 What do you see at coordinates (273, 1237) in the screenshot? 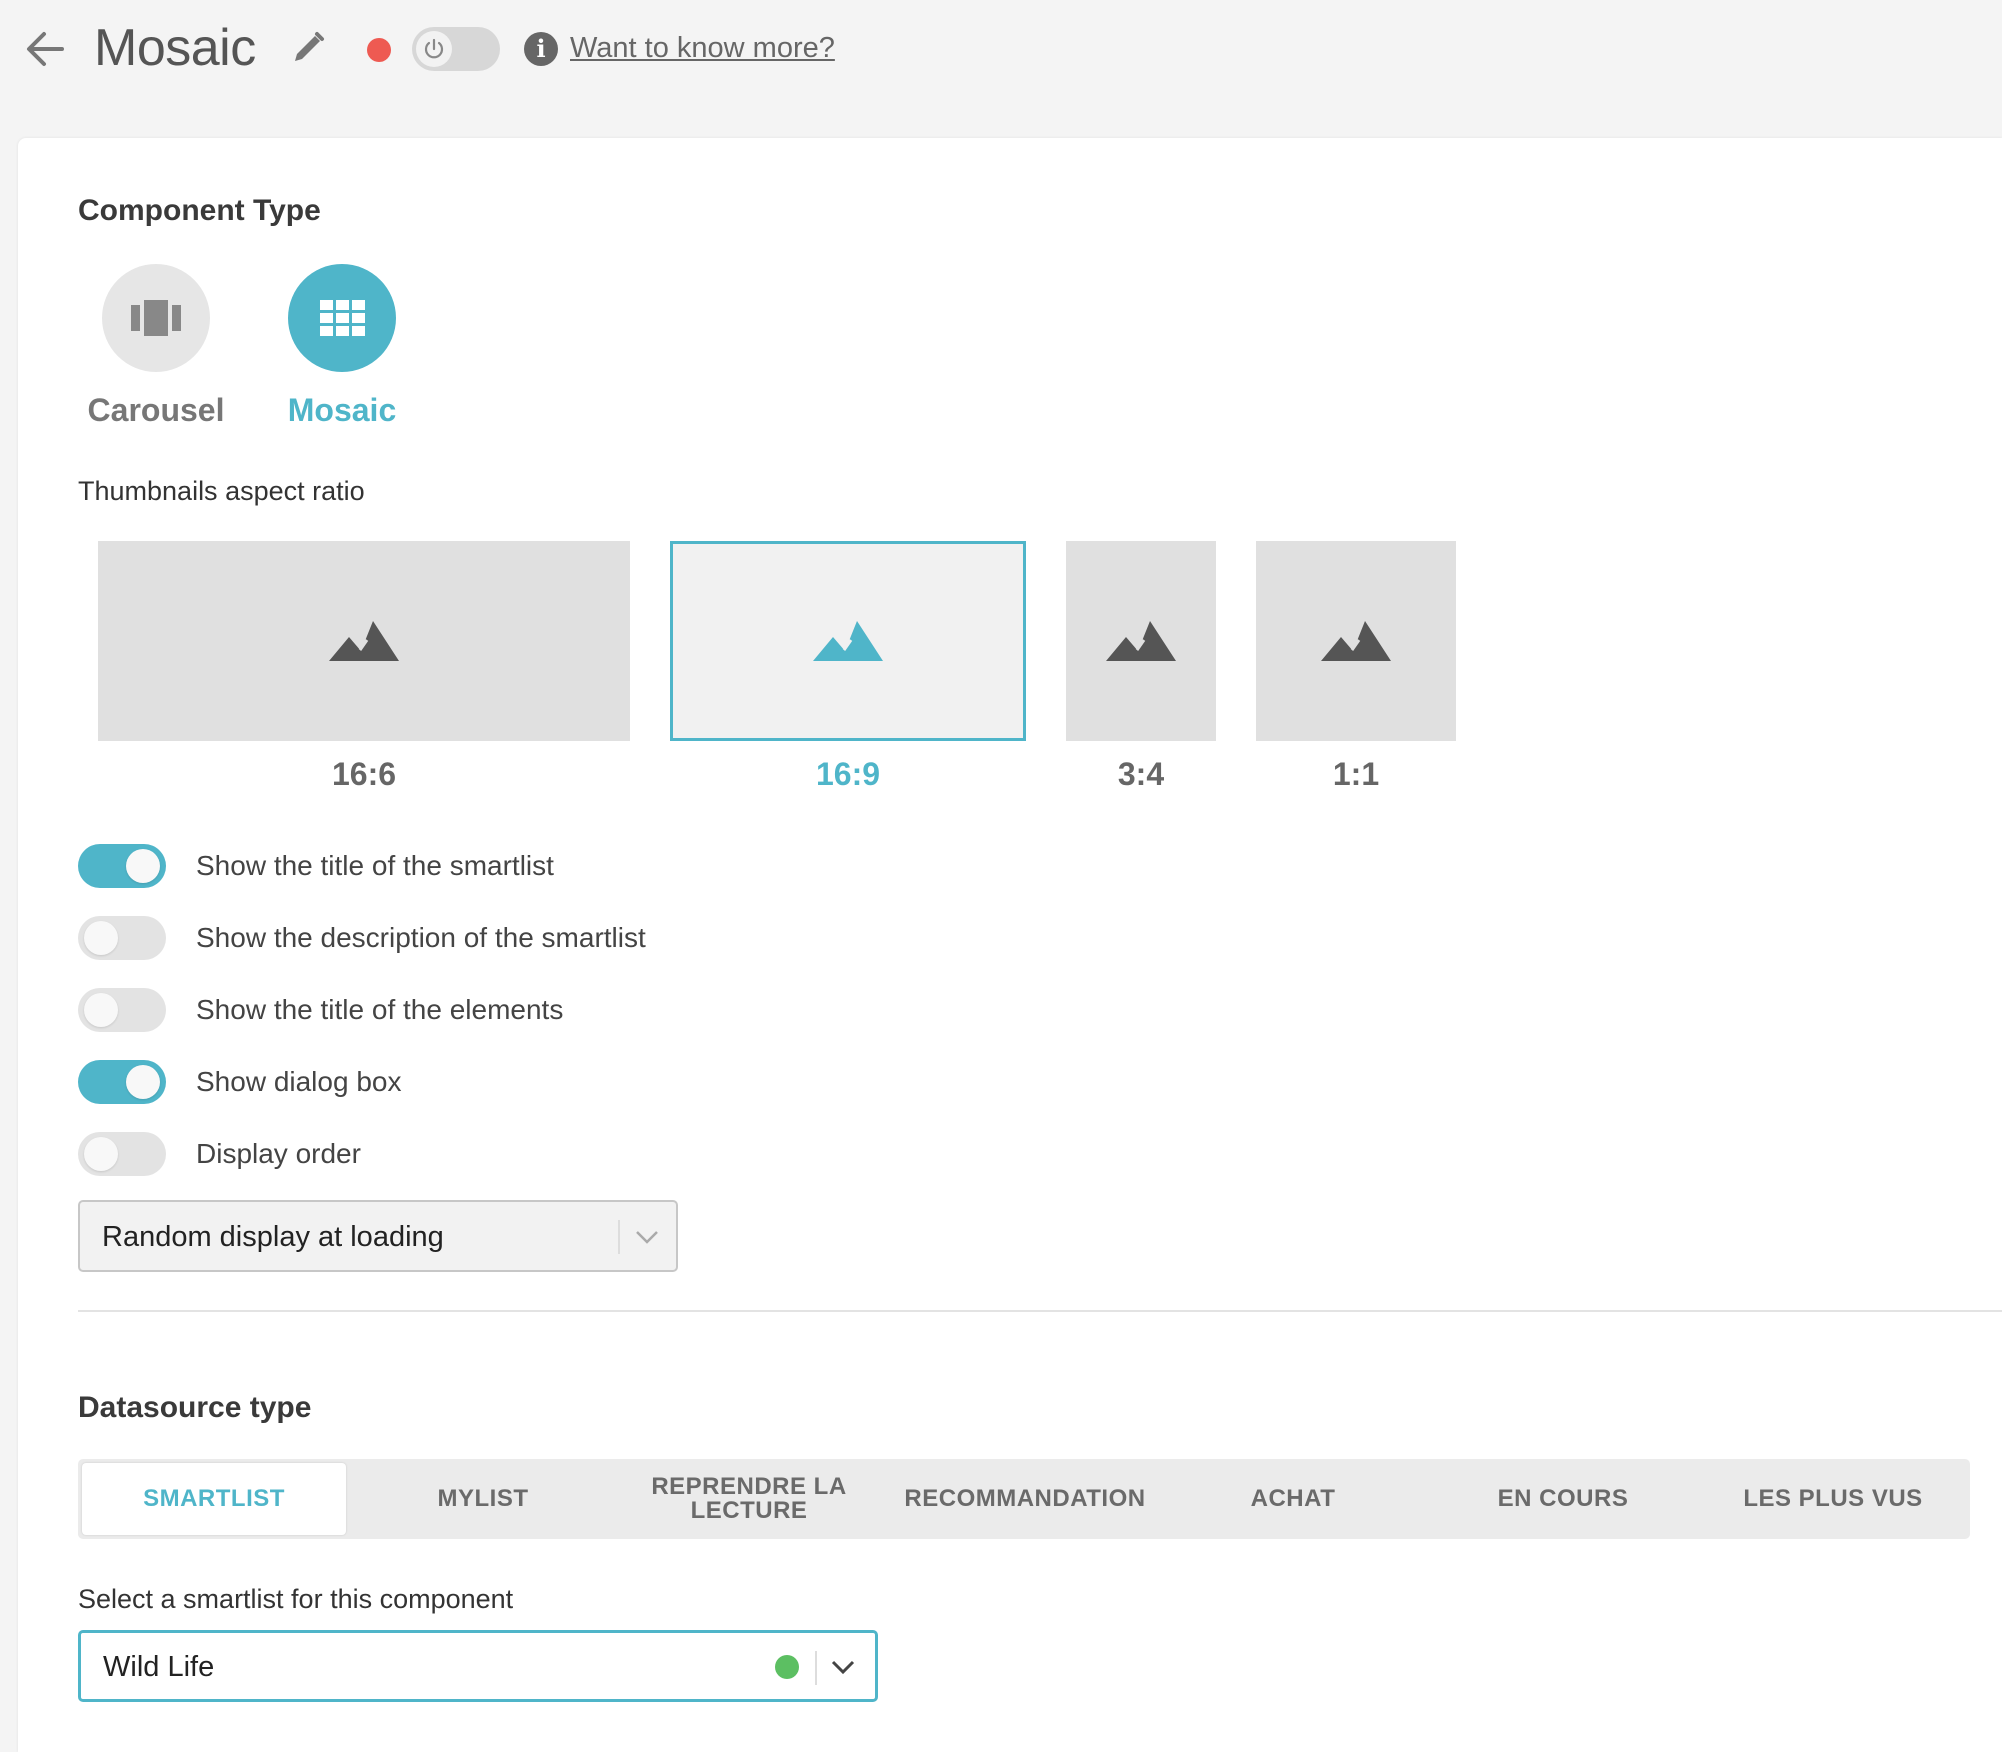
I see `display-order-select-value: Random display at loading` at bounding box center [273, 1237].